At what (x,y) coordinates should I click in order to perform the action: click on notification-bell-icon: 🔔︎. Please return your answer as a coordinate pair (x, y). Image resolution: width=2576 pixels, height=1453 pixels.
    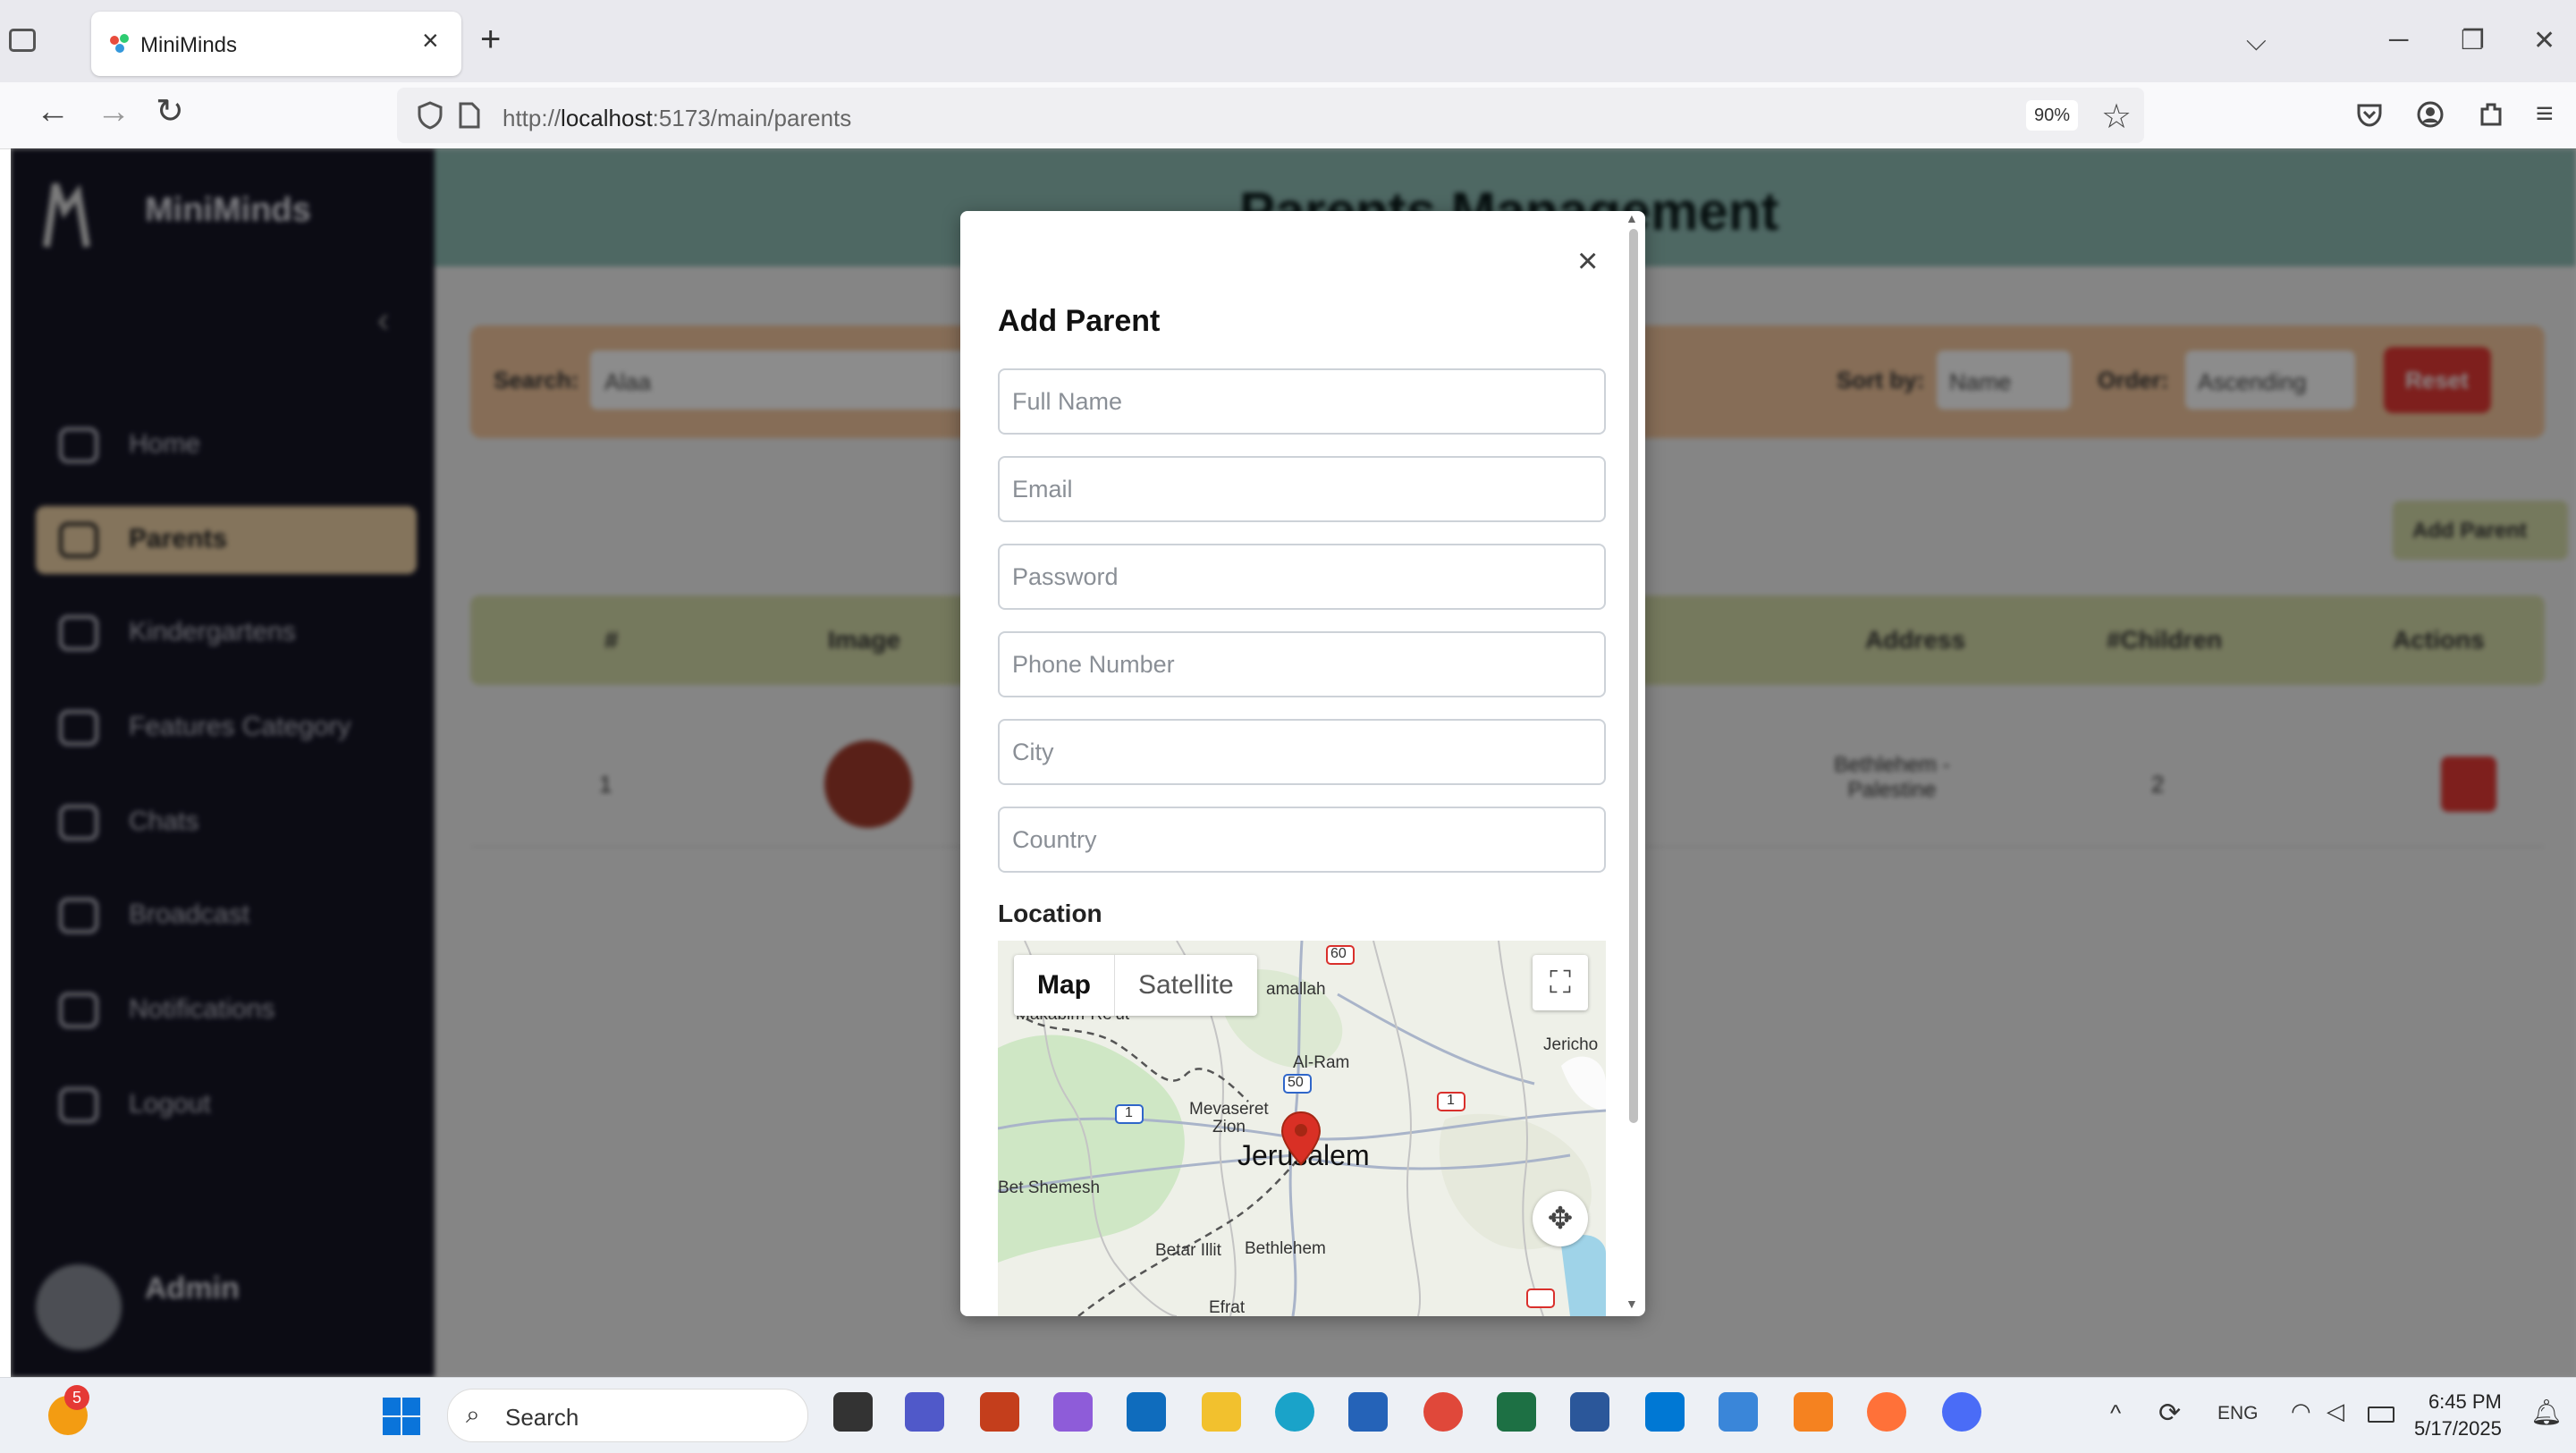
    Looking at the image, I should click on (2546, 1412).